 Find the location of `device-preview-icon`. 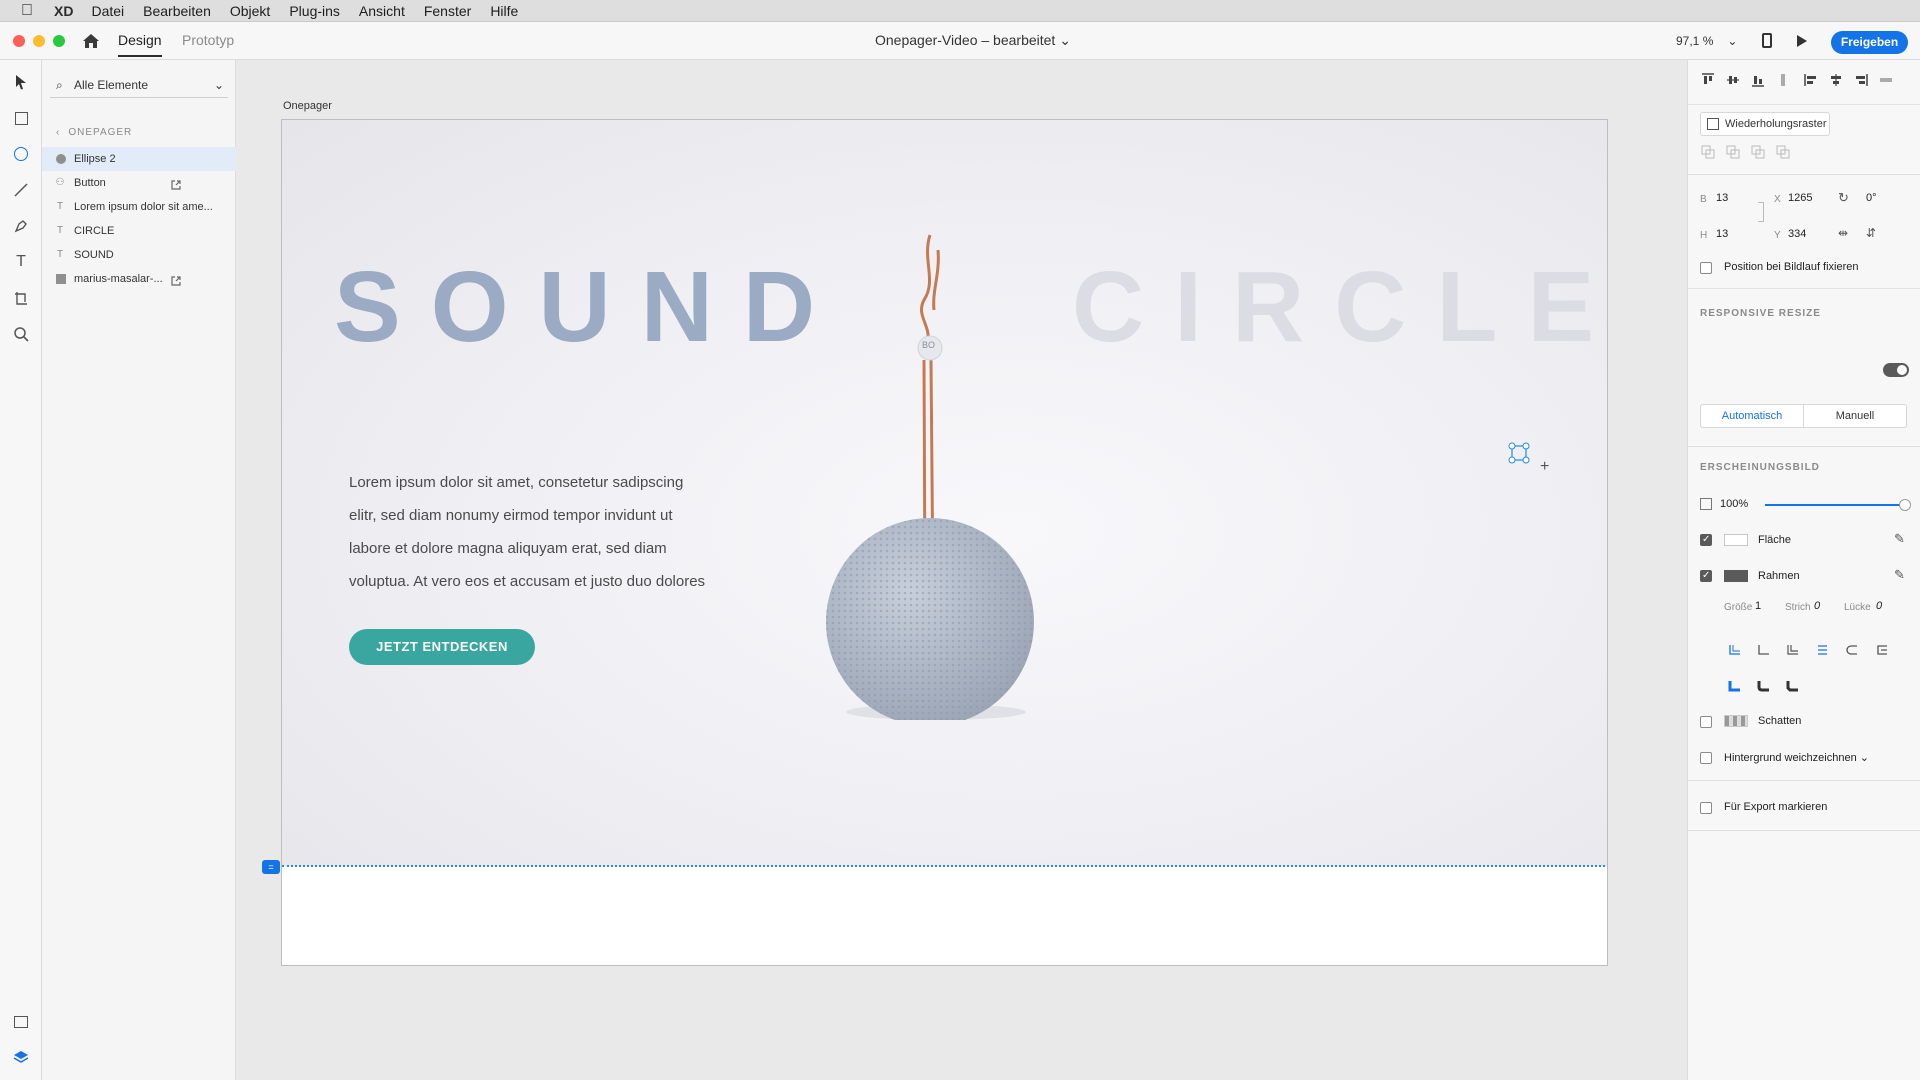

device-preview-icon is located at coordinates (1767, 40).